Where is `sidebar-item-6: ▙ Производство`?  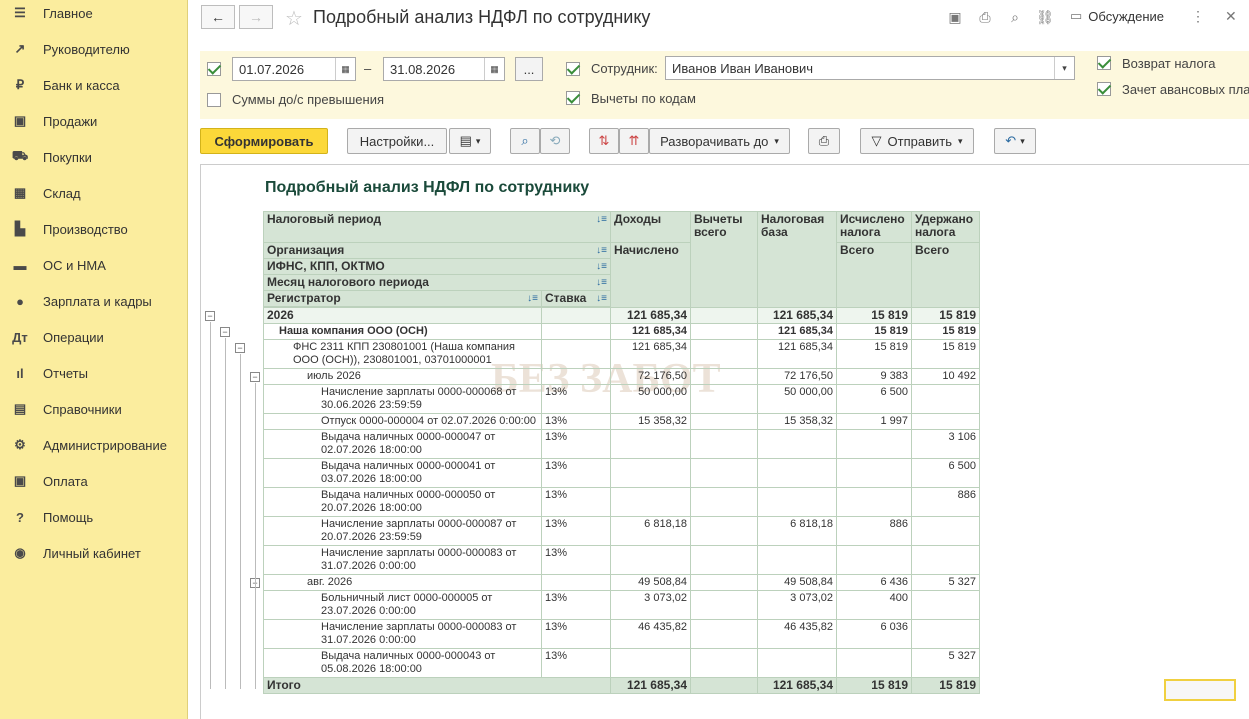 sidebar-item-6: ▙ Производство is located at coordinates (94, 229).